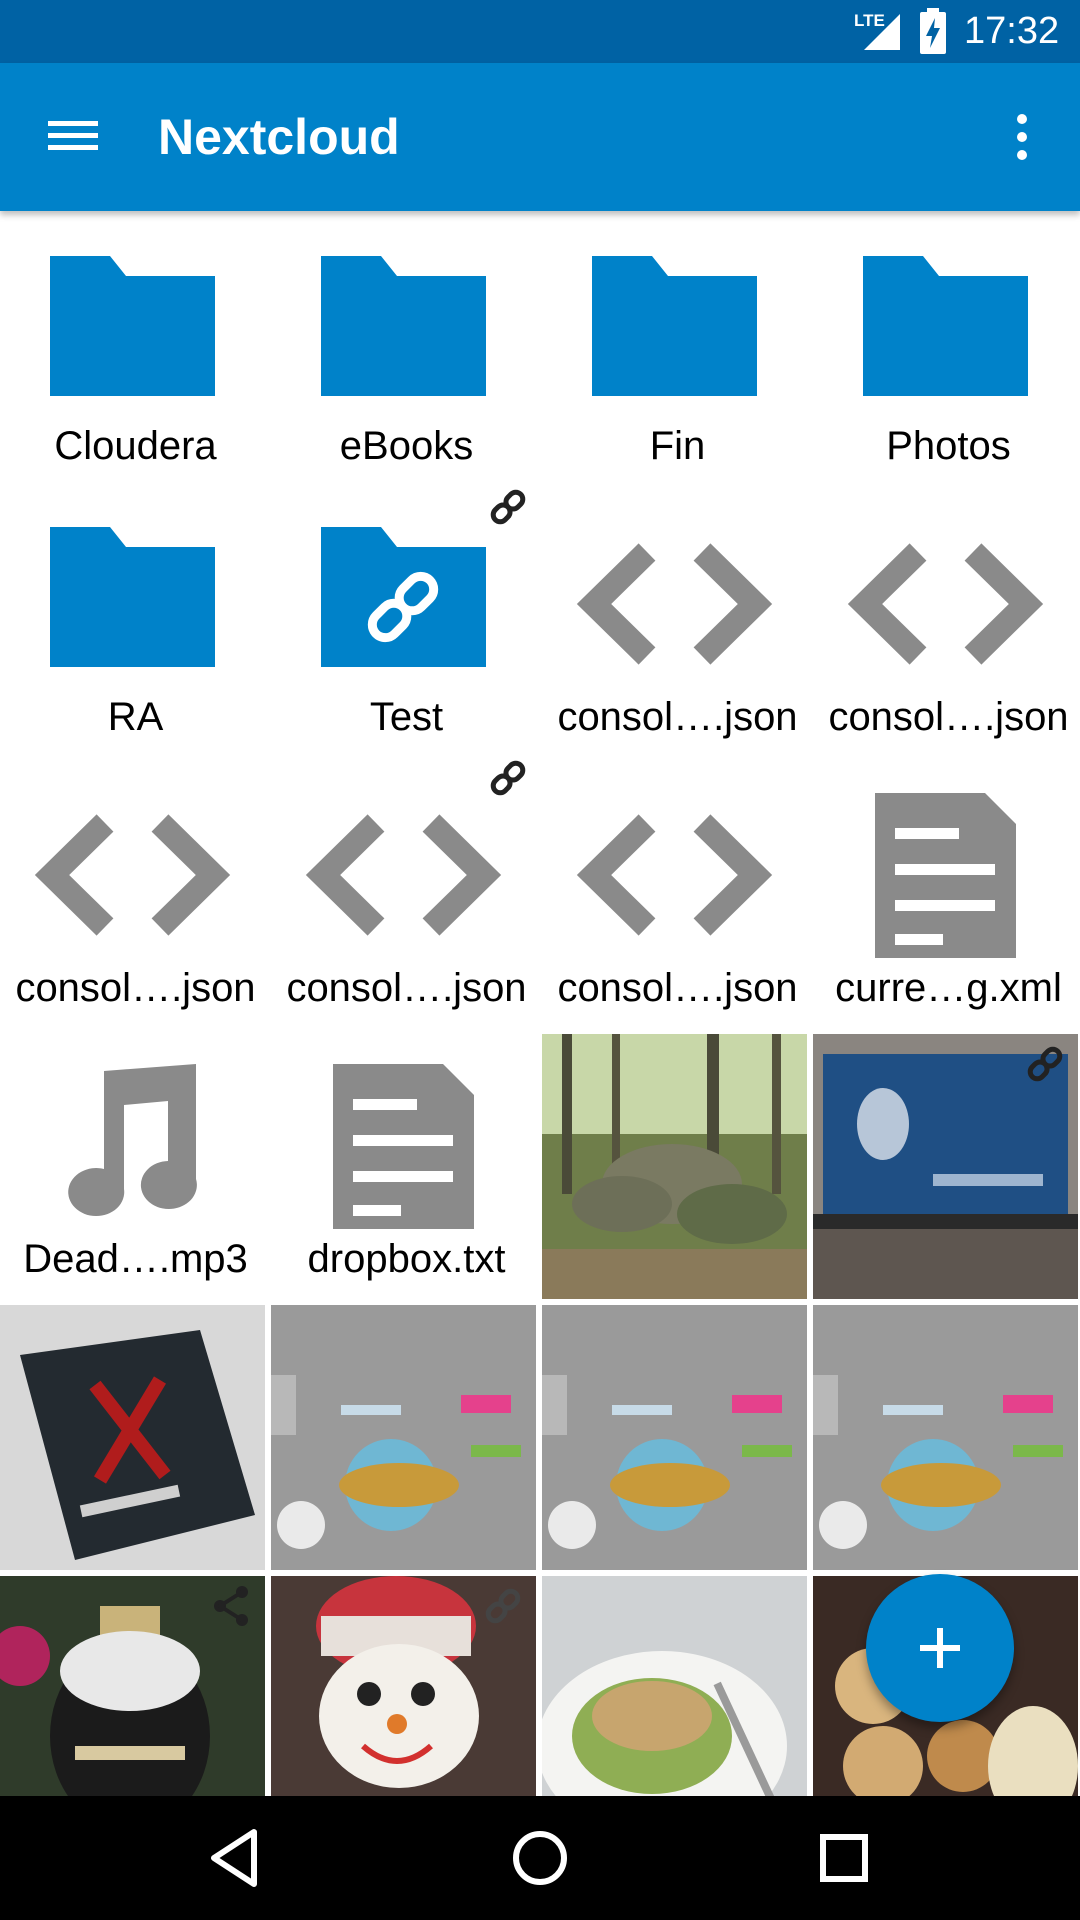  Describe the element at coordinates (406, 446) in the screenshot. I see `file-name: eBooks` at that location.